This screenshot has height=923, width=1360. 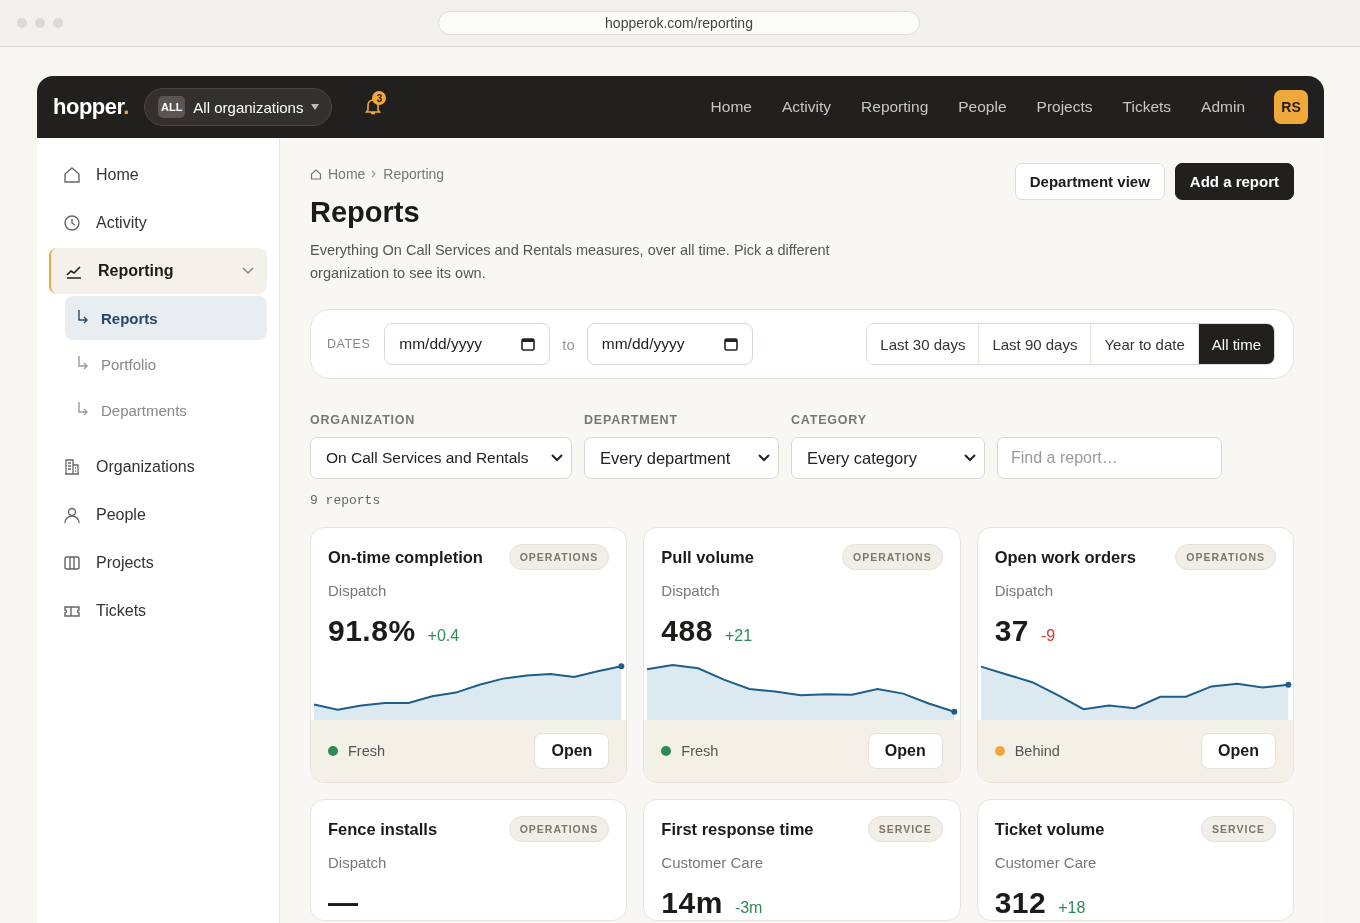 What do you see at coordinates (343, 903) in the screenshot?
I see `metric-value: —` at bounding box center [343, 903].